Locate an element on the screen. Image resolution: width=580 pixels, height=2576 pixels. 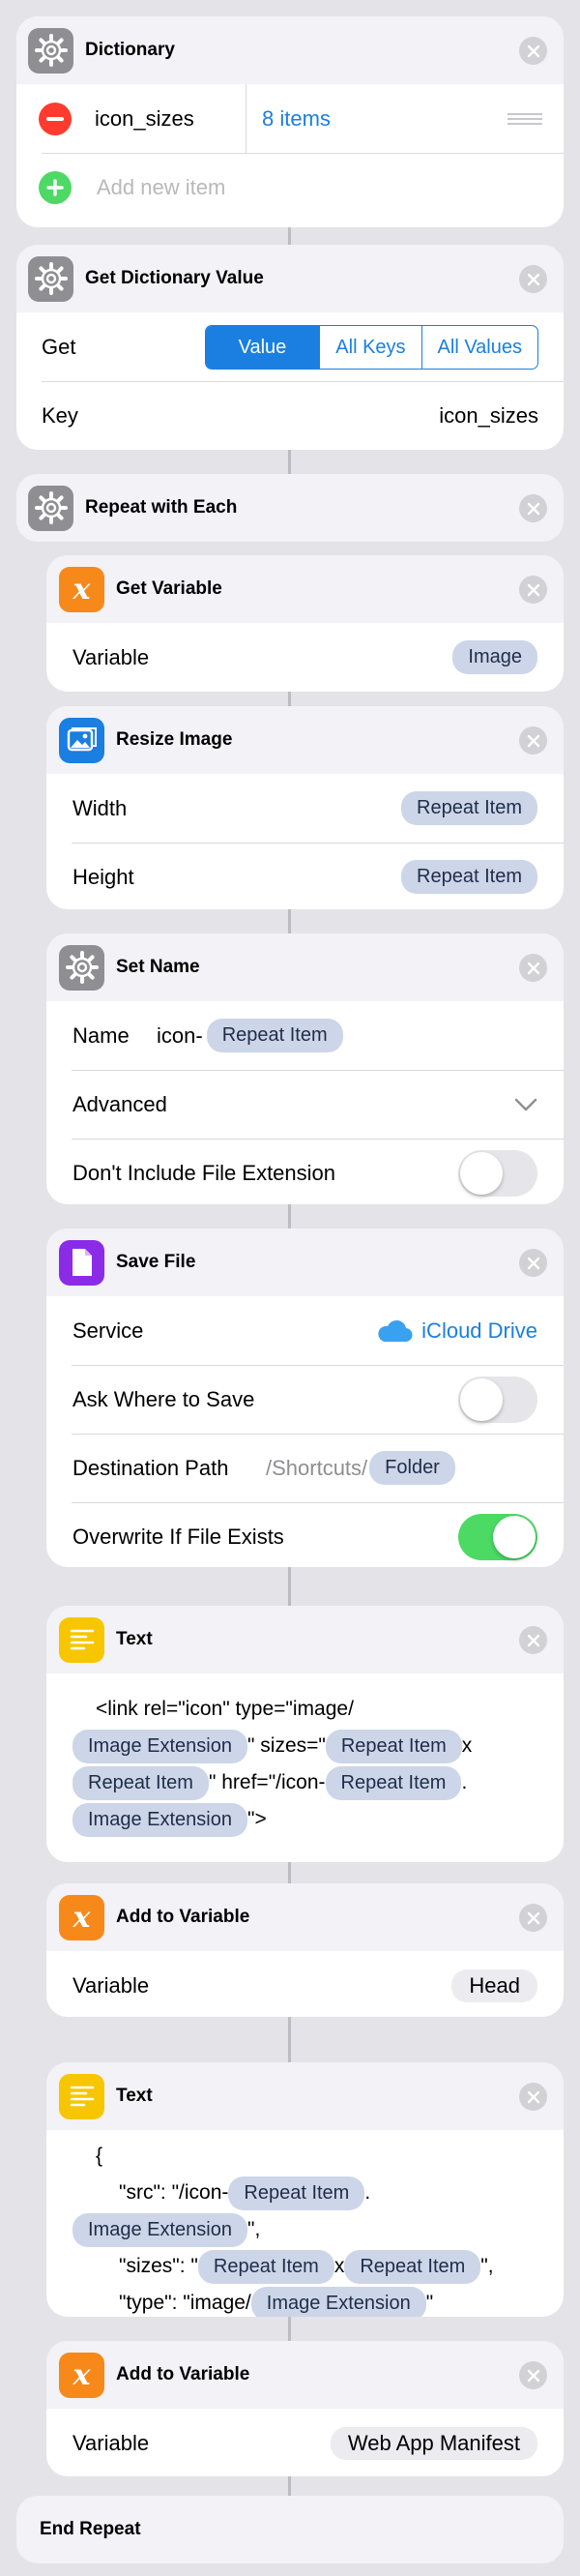
action-header: Repeat with Each is located at coordinates (290, 508).